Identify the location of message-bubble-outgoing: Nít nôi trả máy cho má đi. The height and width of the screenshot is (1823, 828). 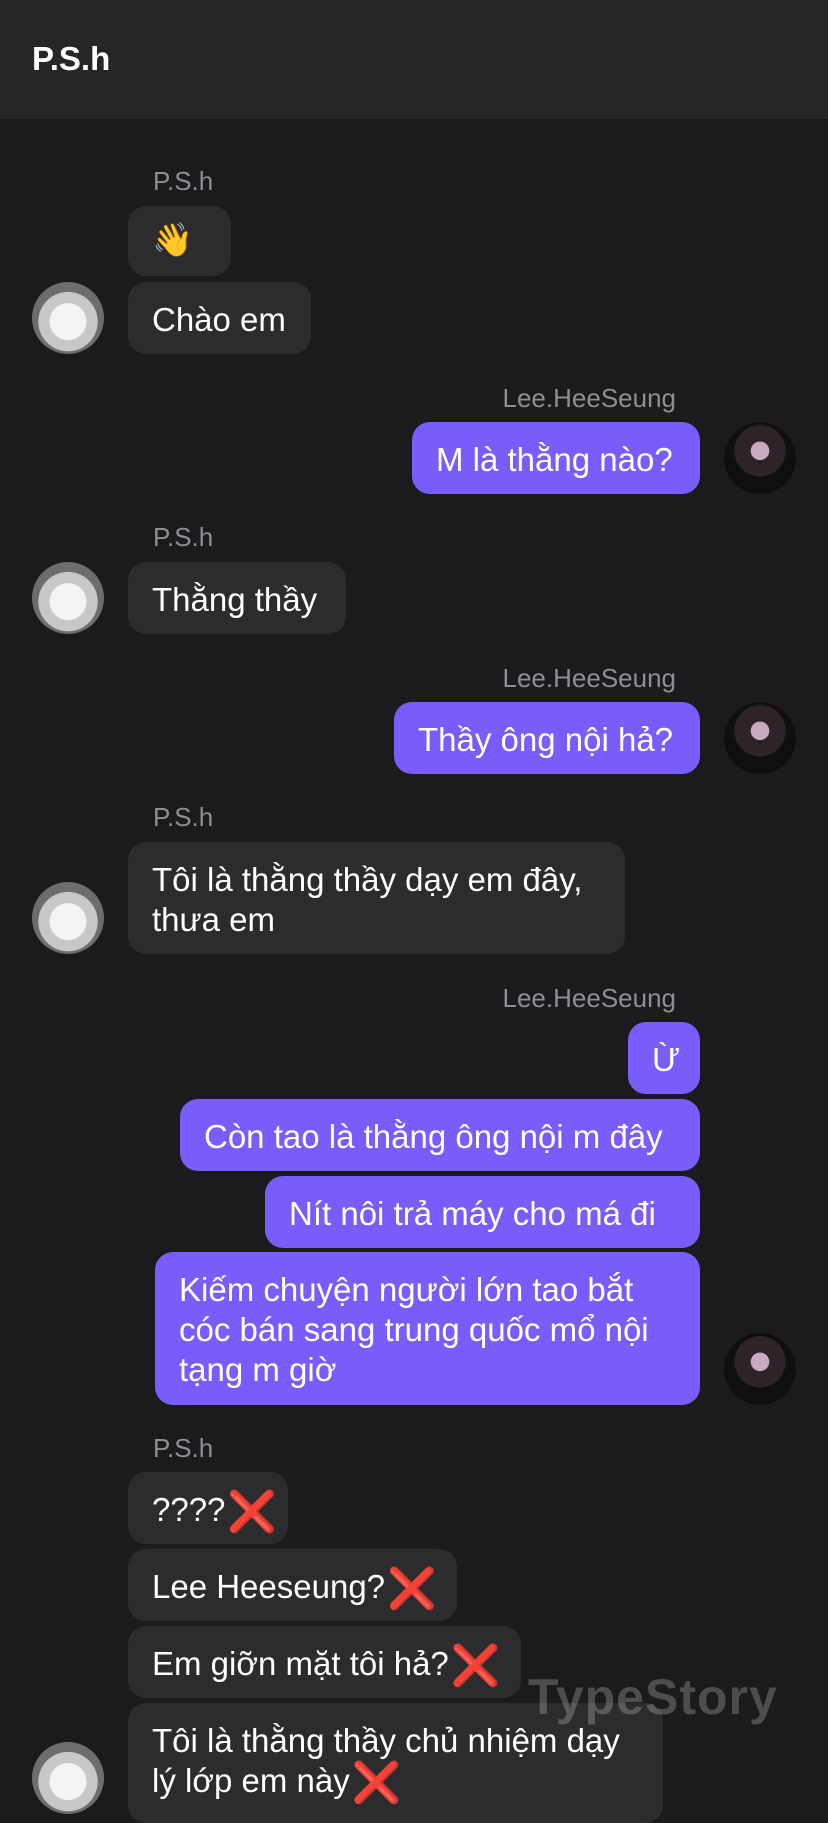
(482, 1212).